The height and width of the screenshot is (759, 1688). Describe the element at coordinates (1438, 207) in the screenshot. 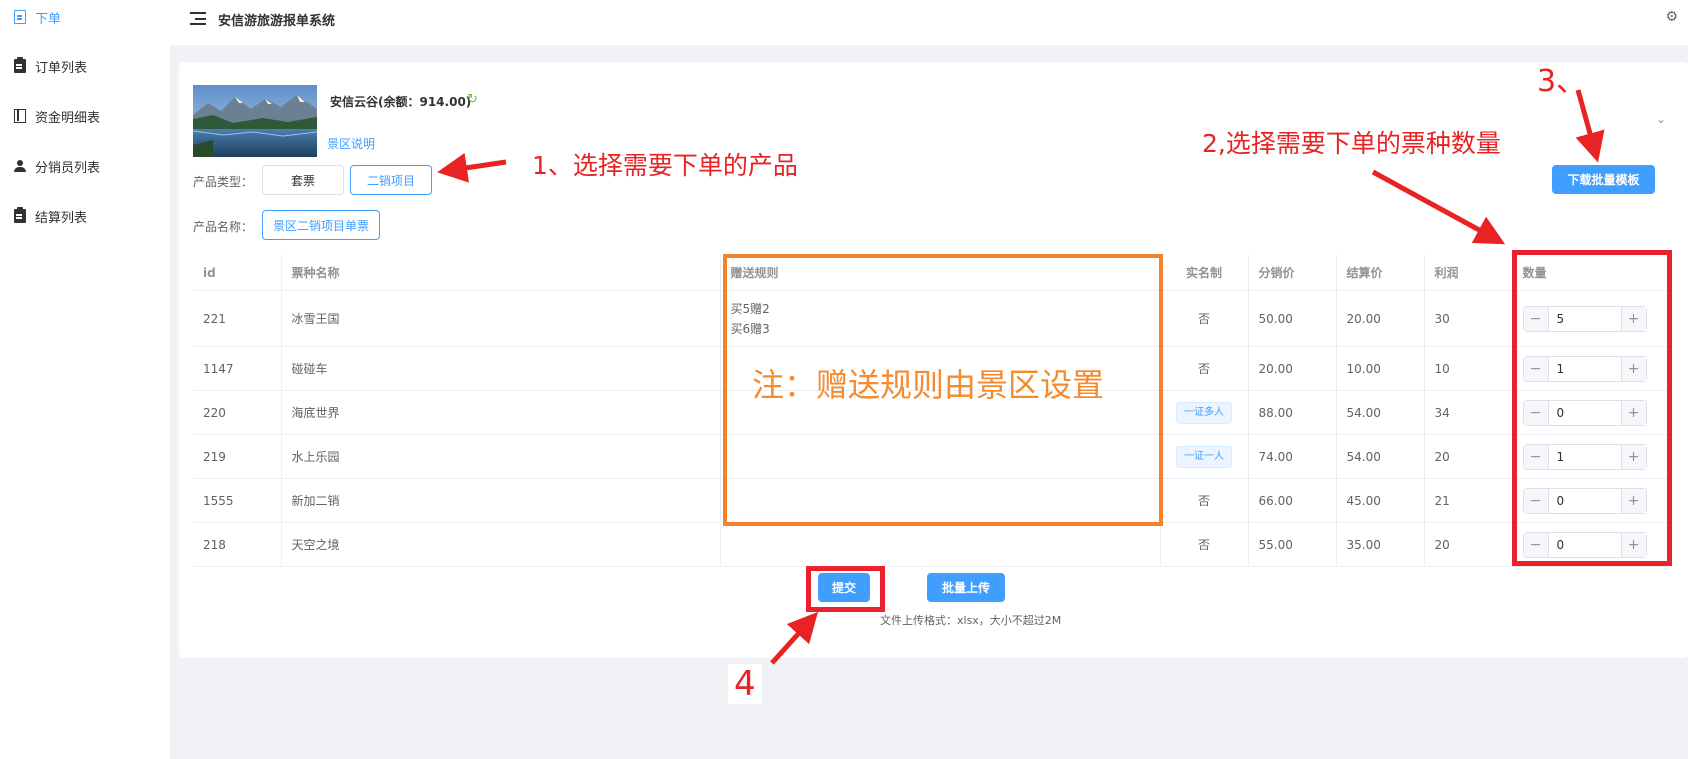

I see `step2-arrow` at that location.